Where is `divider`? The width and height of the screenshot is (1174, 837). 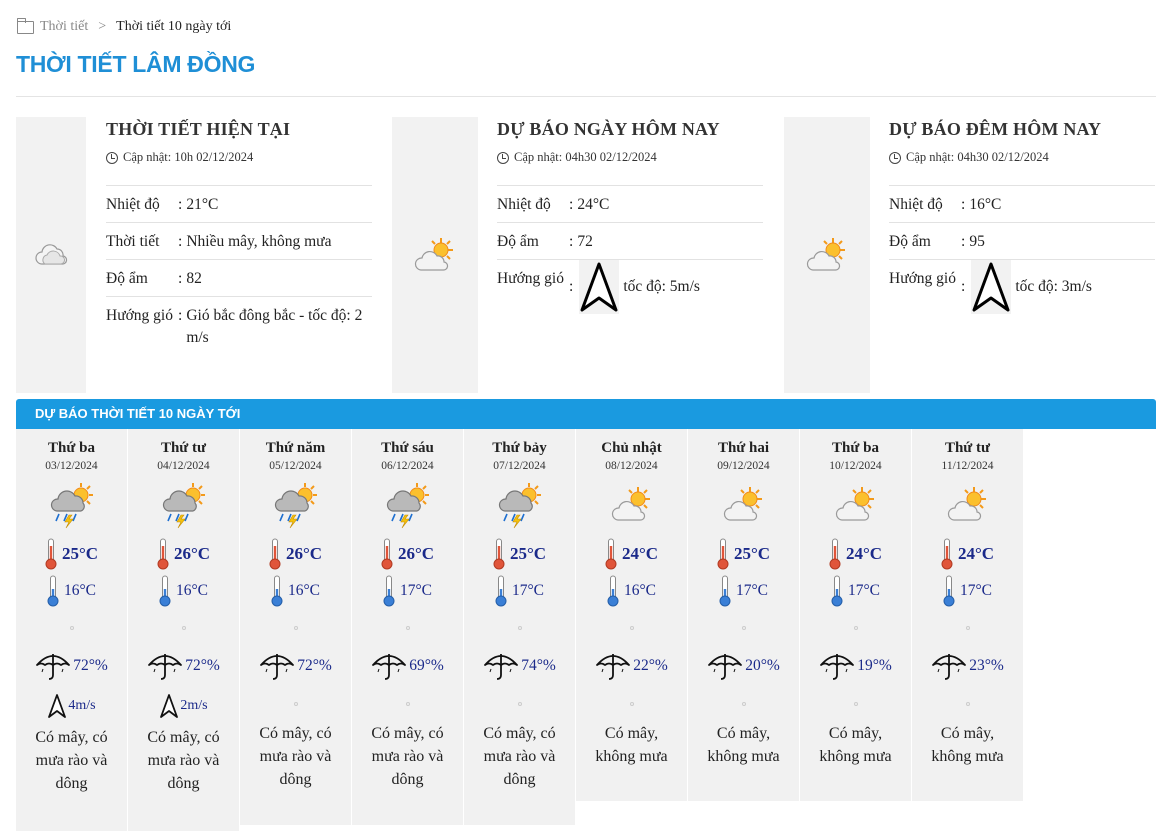 divider is located at coordinates (586, 96).